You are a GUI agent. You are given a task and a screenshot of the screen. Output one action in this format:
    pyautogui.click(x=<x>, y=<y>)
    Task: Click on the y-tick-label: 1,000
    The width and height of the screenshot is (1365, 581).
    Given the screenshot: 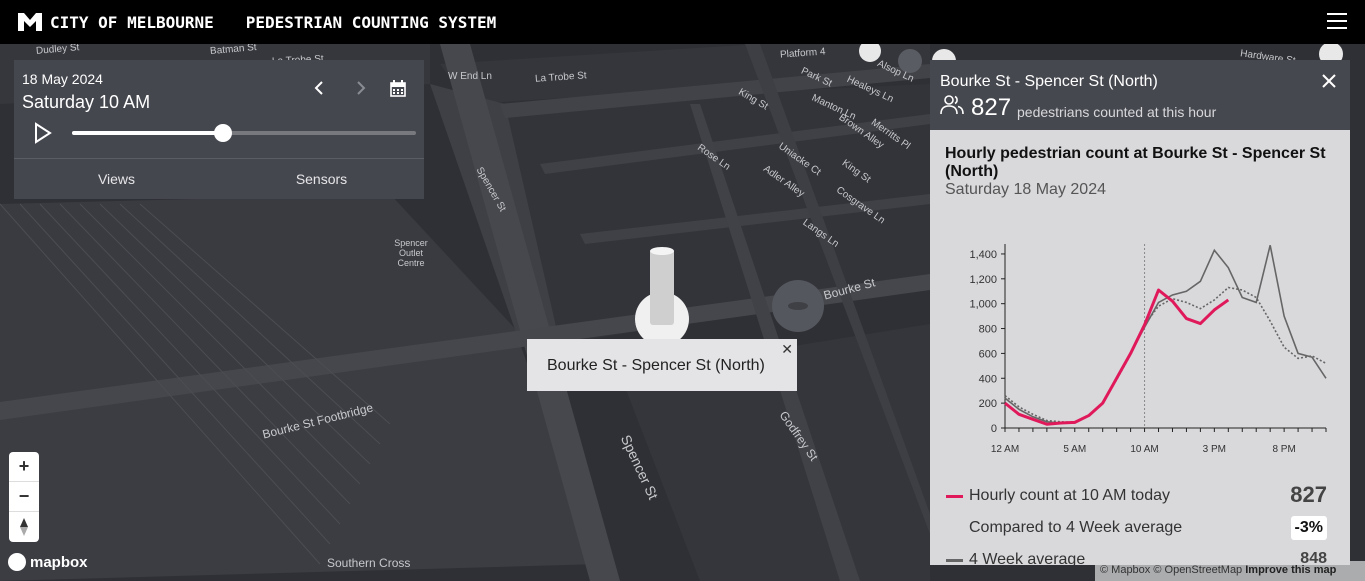 What is the action you would take?
    pyautogui.click(x=983, y=305)
    